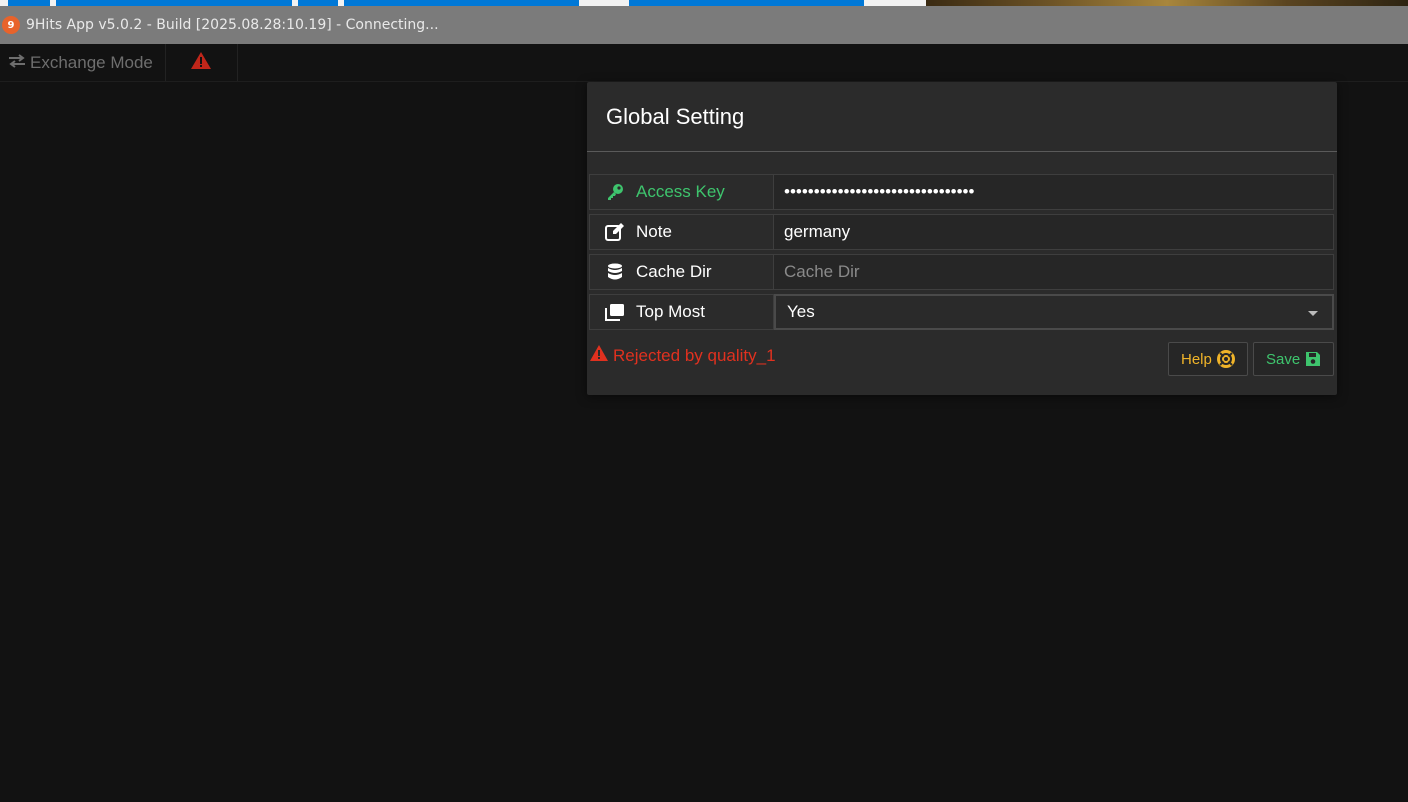 This screenshot has width=1408, height=802. What do you see at coordinates (961, 360) in the screenshot?
I see `dialog-footer: Rejected by quality_1 Help Save` at bounding box center [961, 360].